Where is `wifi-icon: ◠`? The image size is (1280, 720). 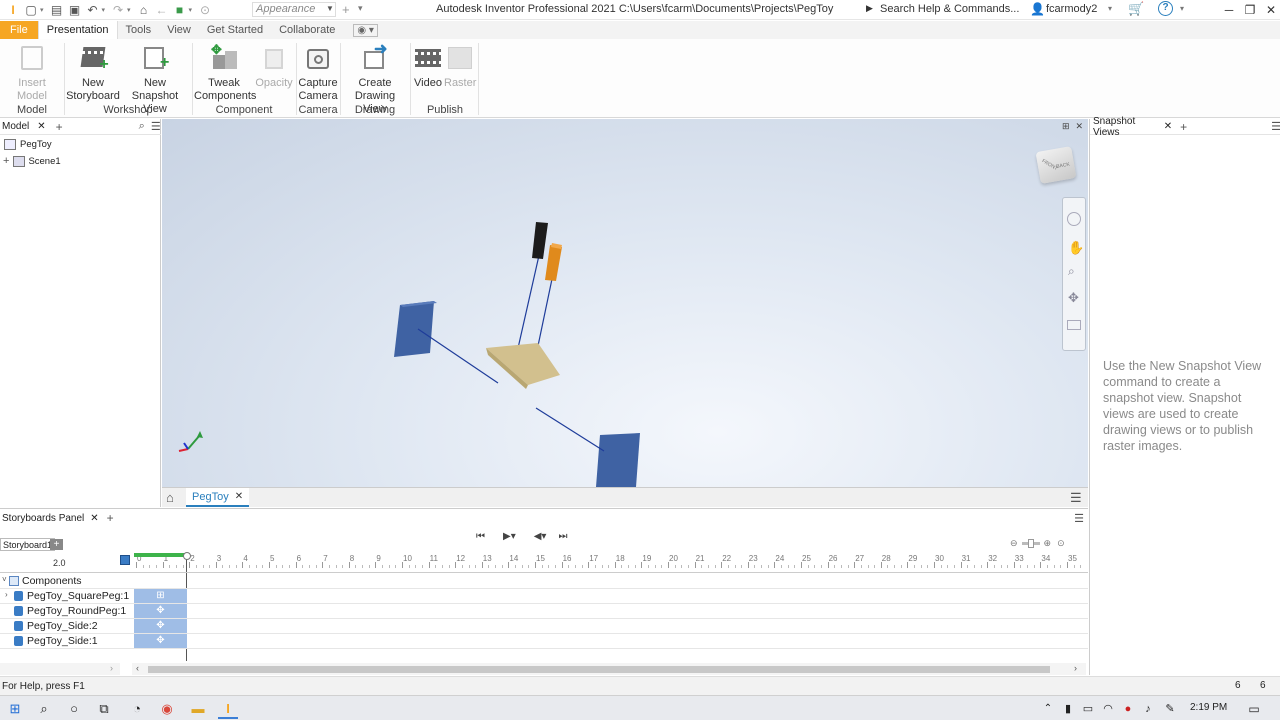
wifi-icon: ◠ is located at coordinates (1108, 709).